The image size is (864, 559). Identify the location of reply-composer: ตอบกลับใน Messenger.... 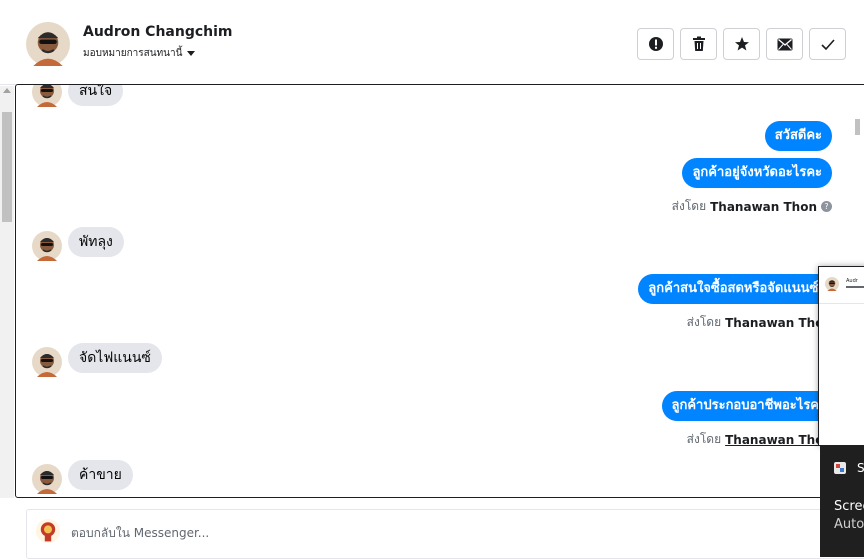
(445, 534).